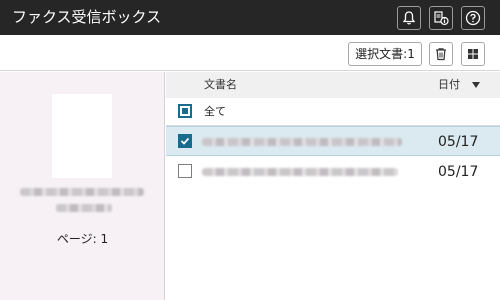 The height and width of the screenshot is (300, 500). I want to click on grid-view-icon, so click(473, 54).